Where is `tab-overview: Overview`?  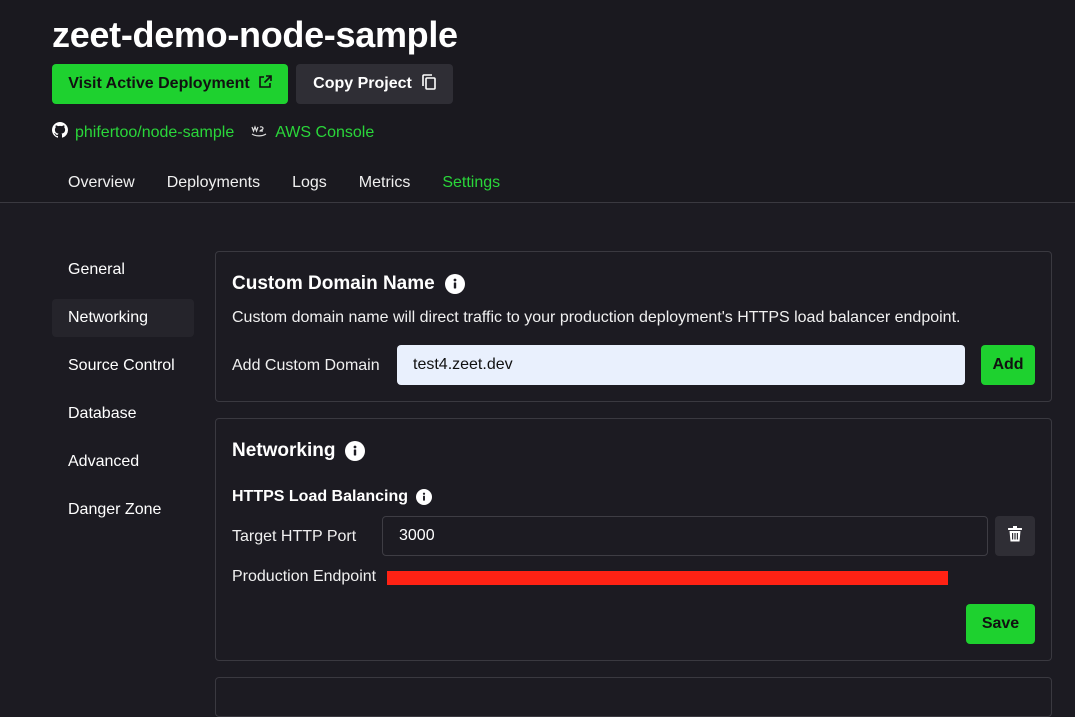 tab-overview: Overview is located at coordinates (101, 183).